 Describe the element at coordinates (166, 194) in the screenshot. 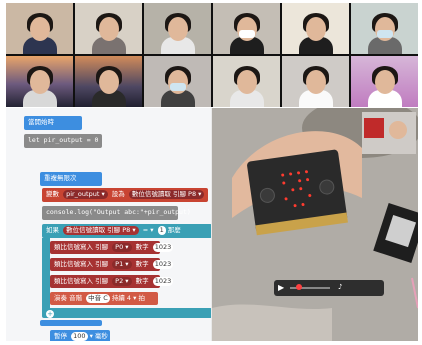

I see `set-read-block: 數位信號讀取 引腳 P8 ▾` at that location.